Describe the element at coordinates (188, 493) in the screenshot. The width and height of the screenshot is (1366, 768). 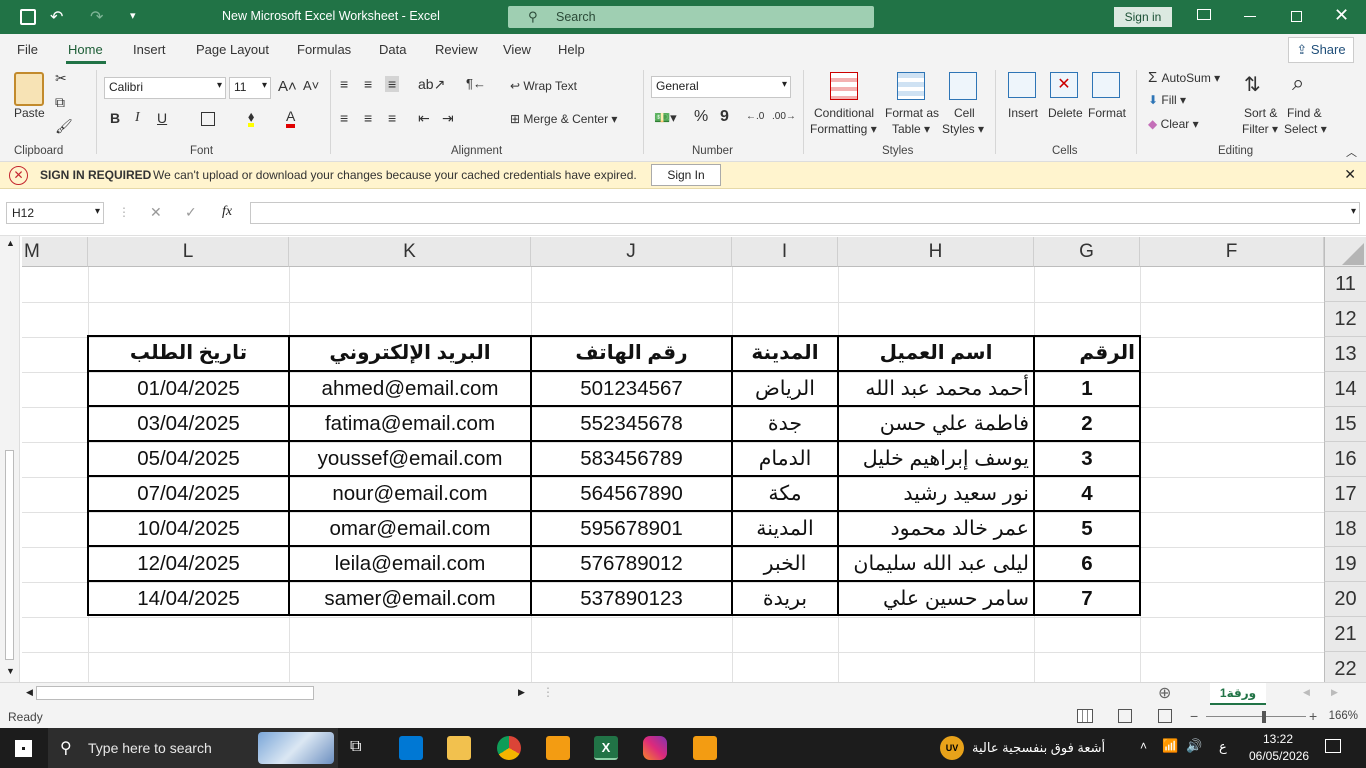
I see `cell-order-date: 07/04/2025` at that location.